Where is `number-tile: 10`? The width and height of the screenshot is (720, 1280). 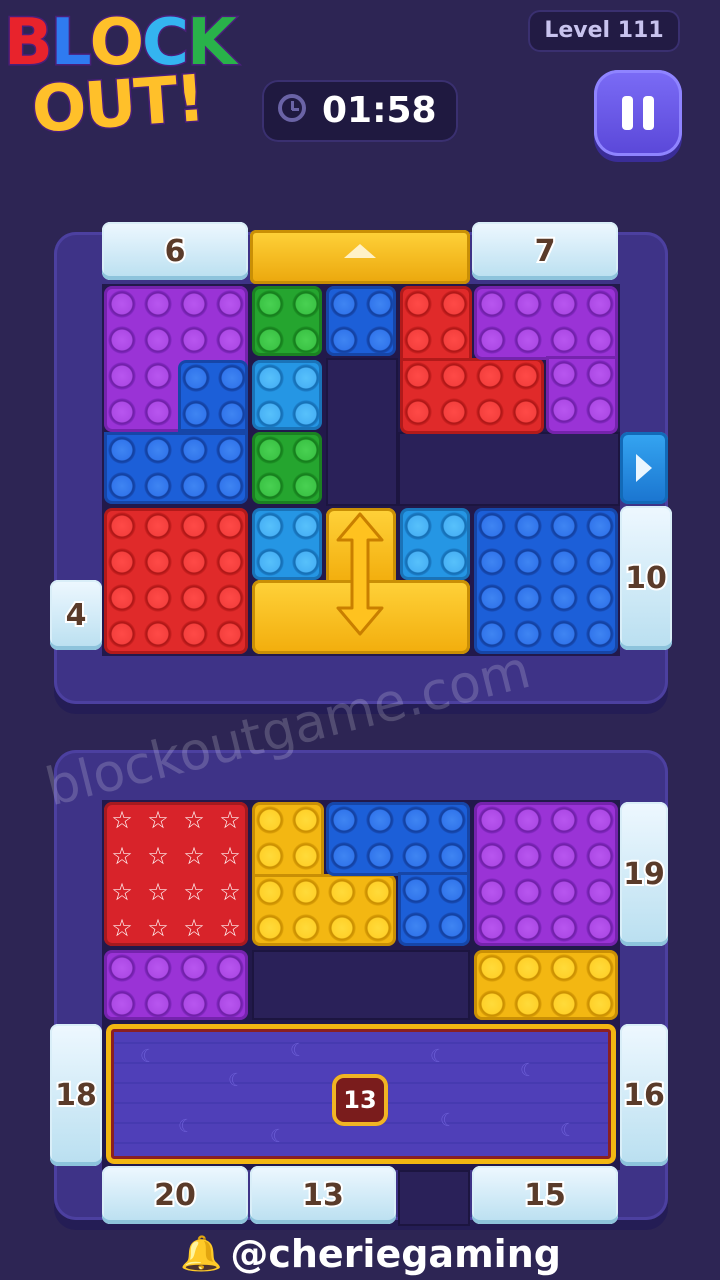
number-tile: 10 is located at coordinates (646, 578).